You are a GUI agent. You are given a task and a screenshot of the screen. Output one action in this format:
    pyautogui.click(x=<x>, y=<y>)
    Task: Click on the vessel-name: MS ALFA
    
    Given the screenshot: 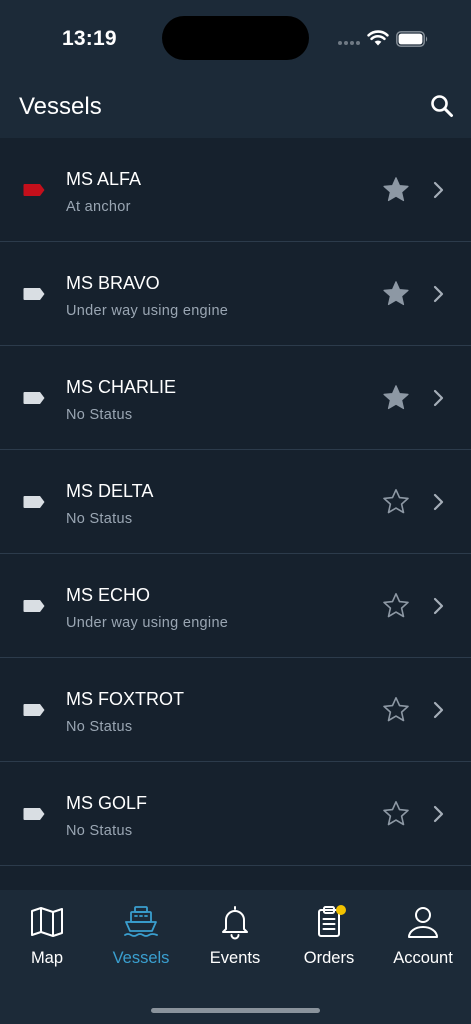 What is the action you would take?
    pyautogui.click(x=104, y=179)
    